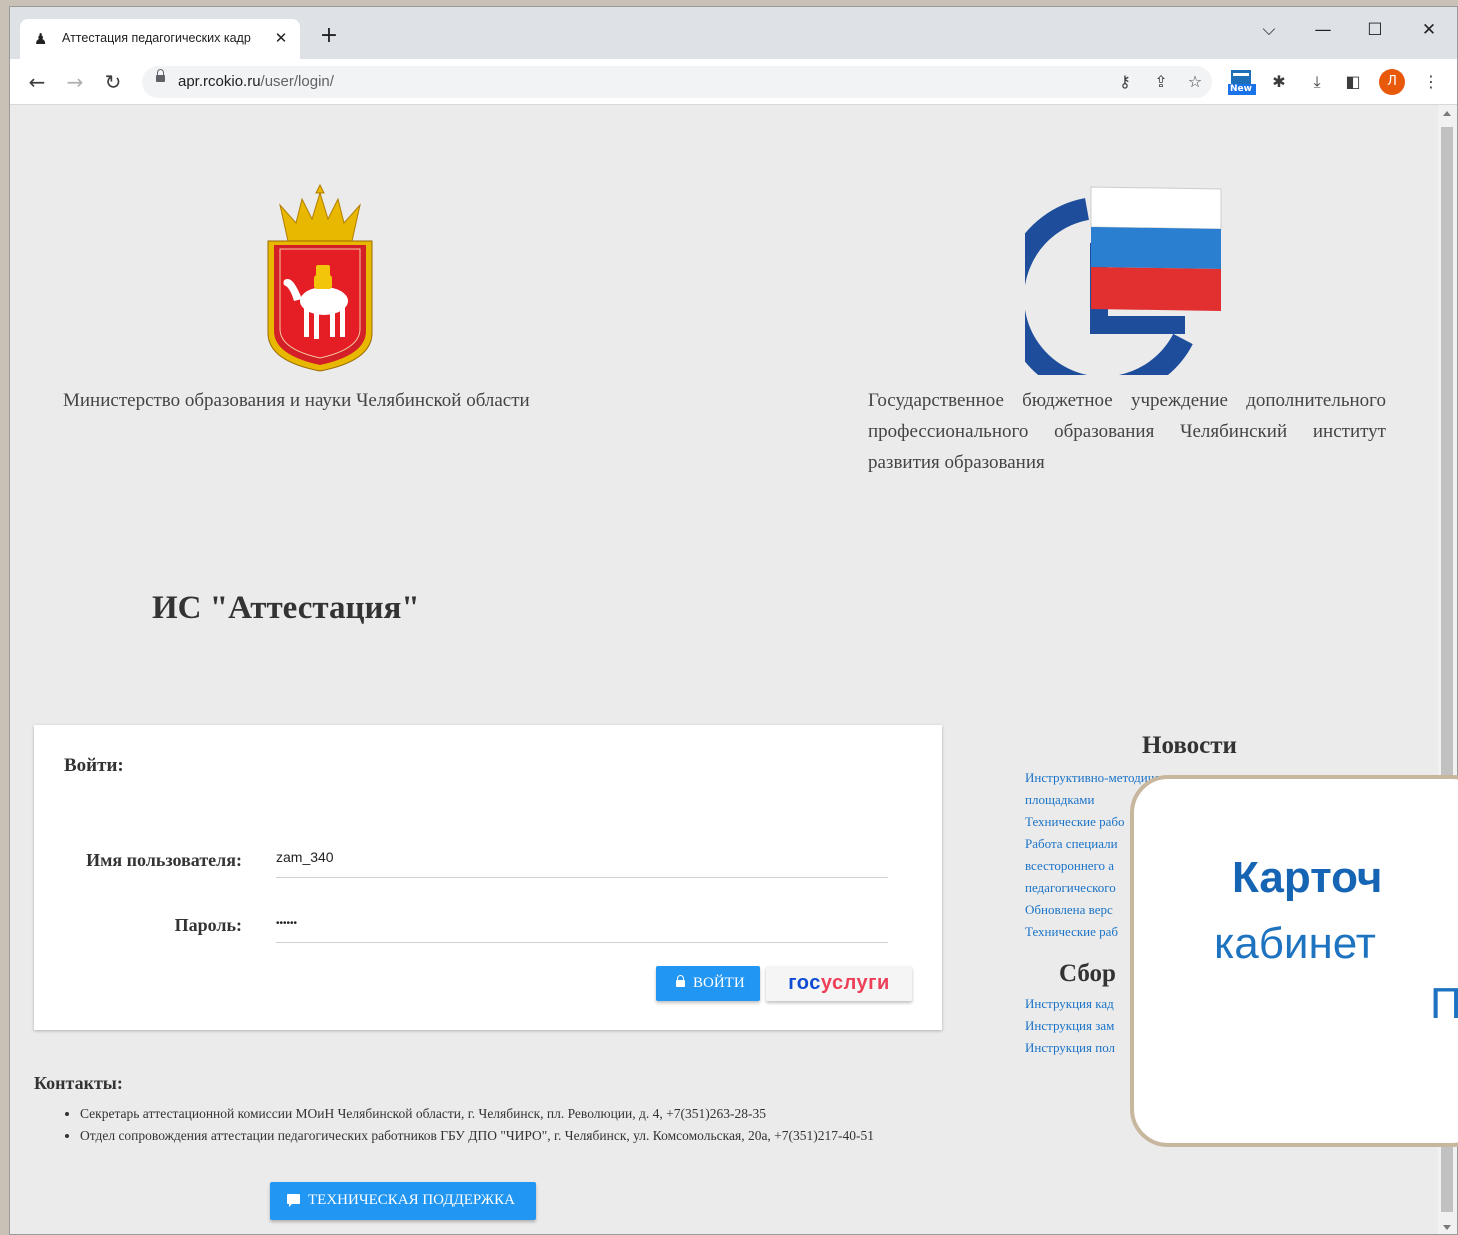 This screenshot has width=1458, height=1235. What do you see at coordinates (582, 926) in the screenshot?
I see `password-field: ••••••` at bounding box center [582, 926].